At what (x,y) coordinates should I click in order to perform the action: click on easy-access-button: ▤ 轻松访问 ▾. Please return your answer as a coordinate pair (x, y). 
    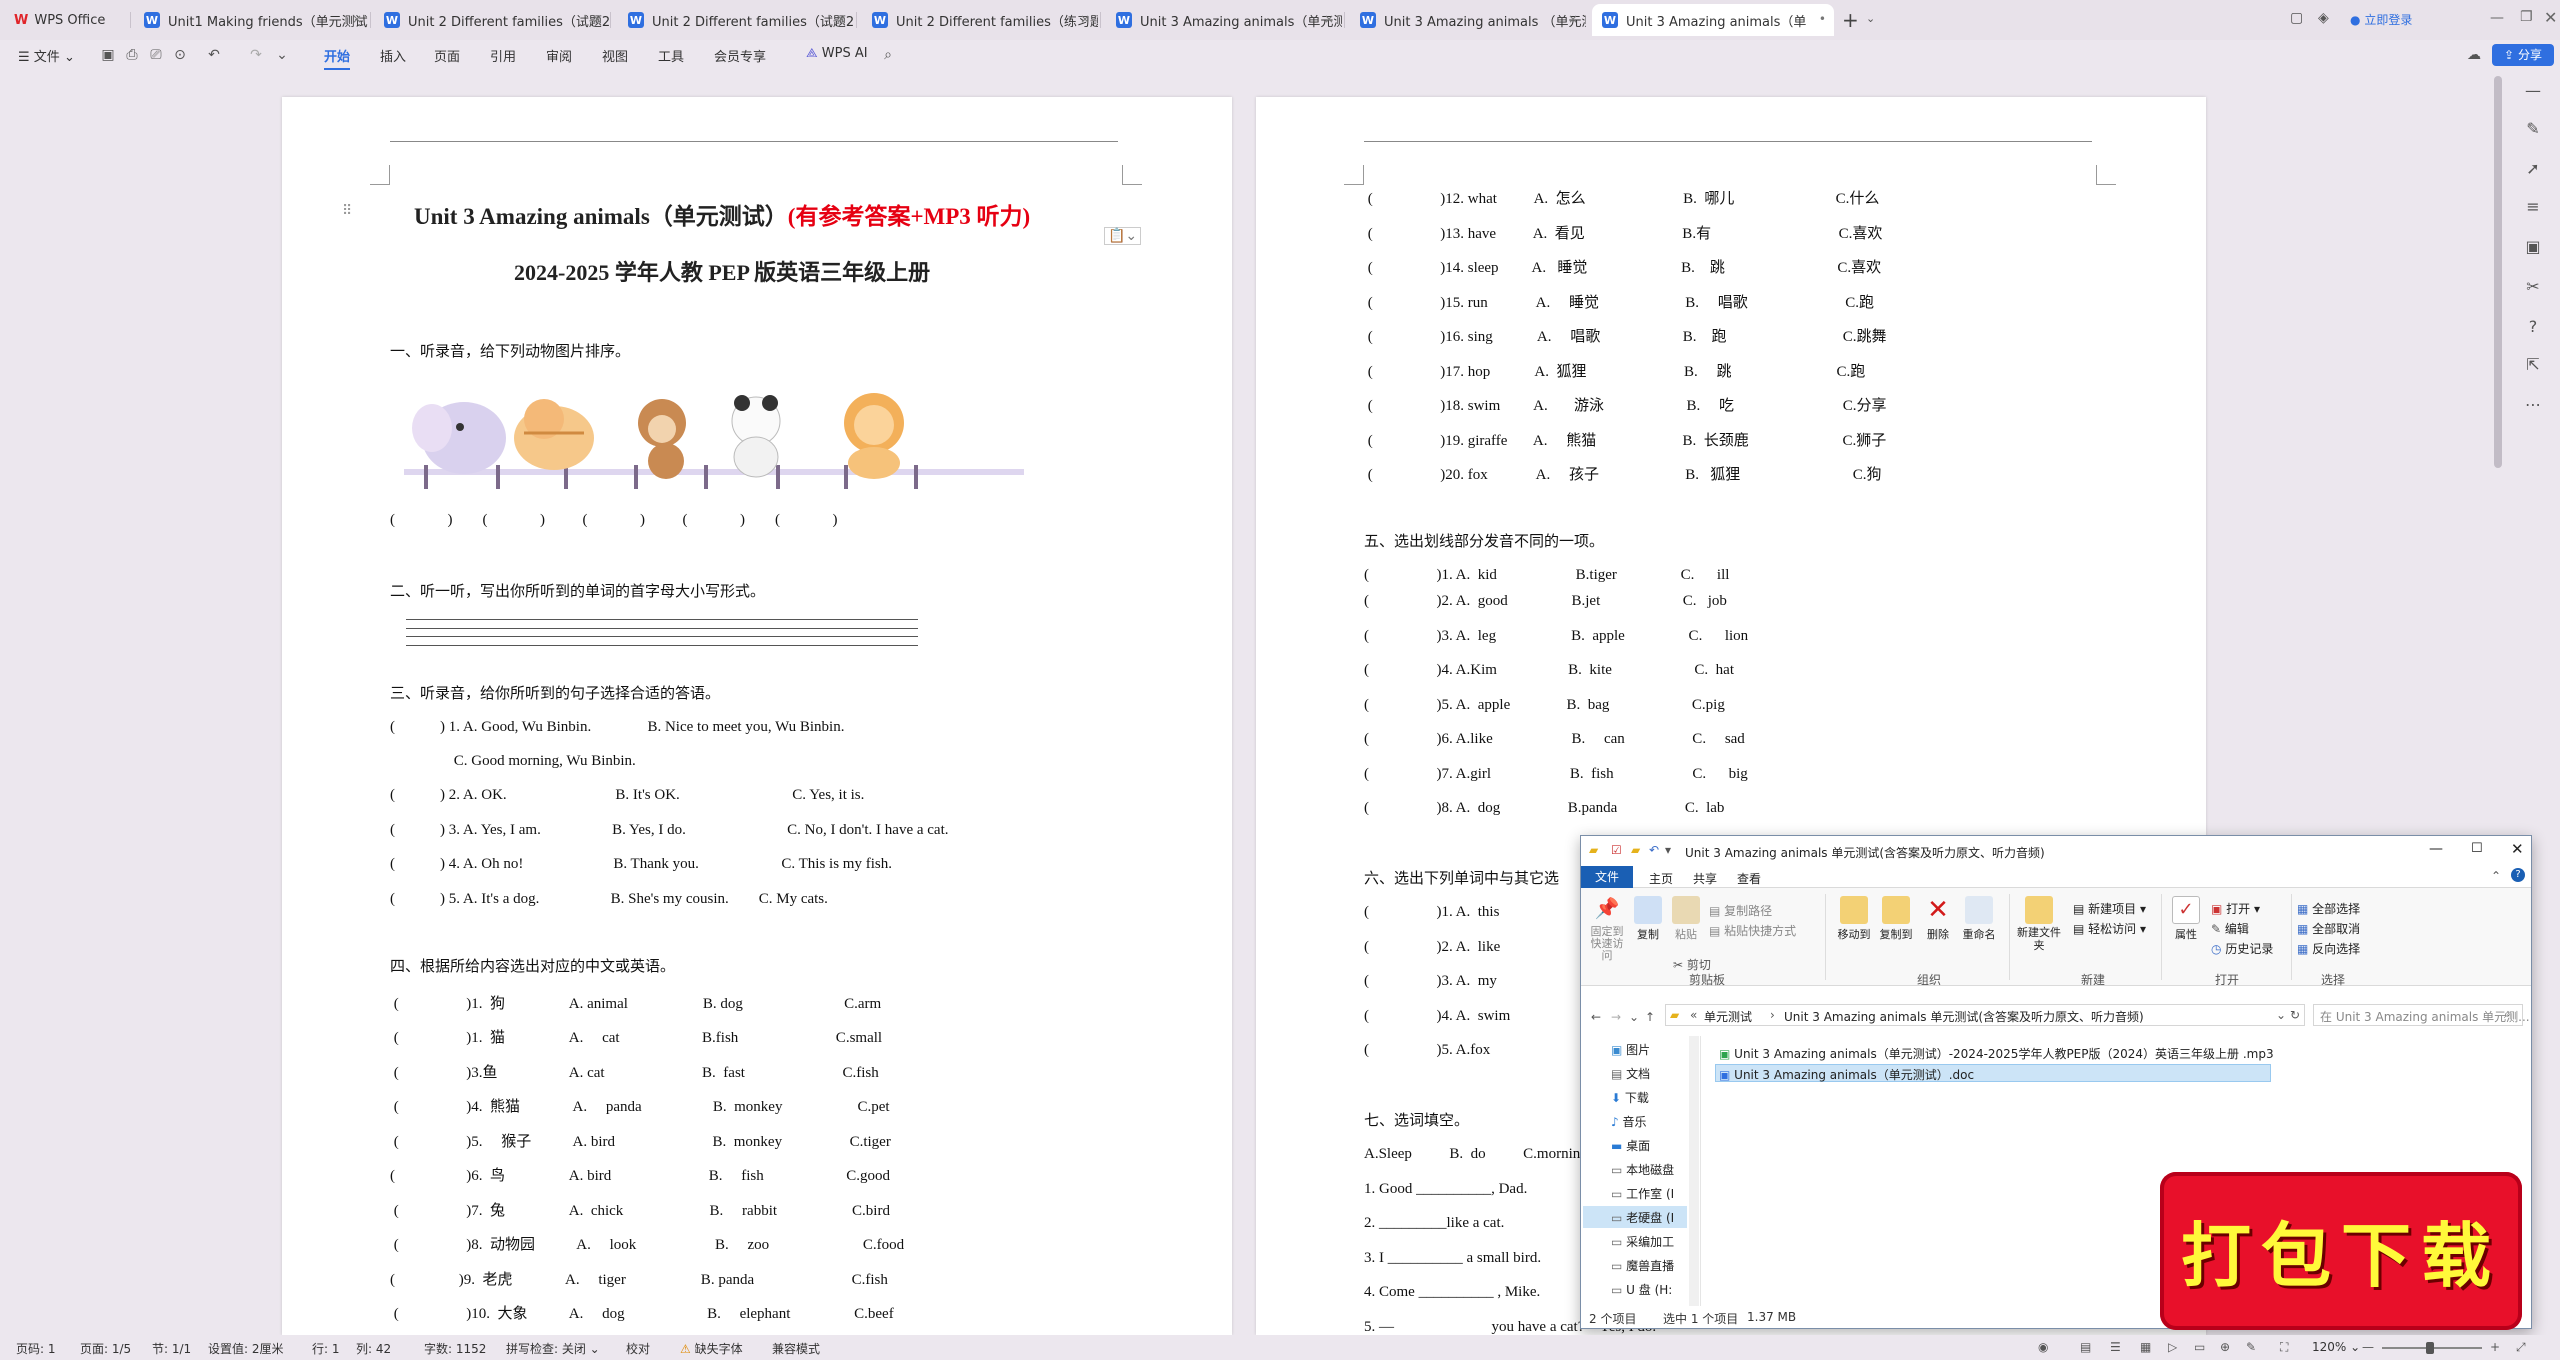
    Looking at the image, I should click on (2109, 928).